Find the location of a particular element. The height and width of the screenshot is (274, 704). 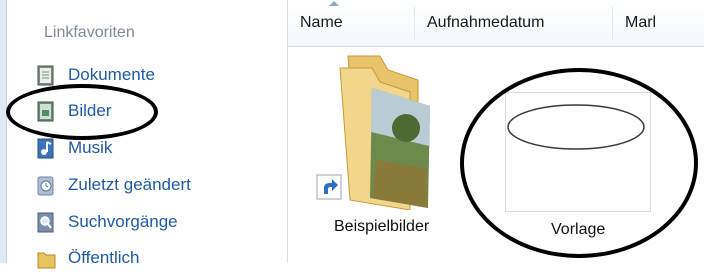

nav-item-label: Musik is located at coordinates (90, 147).